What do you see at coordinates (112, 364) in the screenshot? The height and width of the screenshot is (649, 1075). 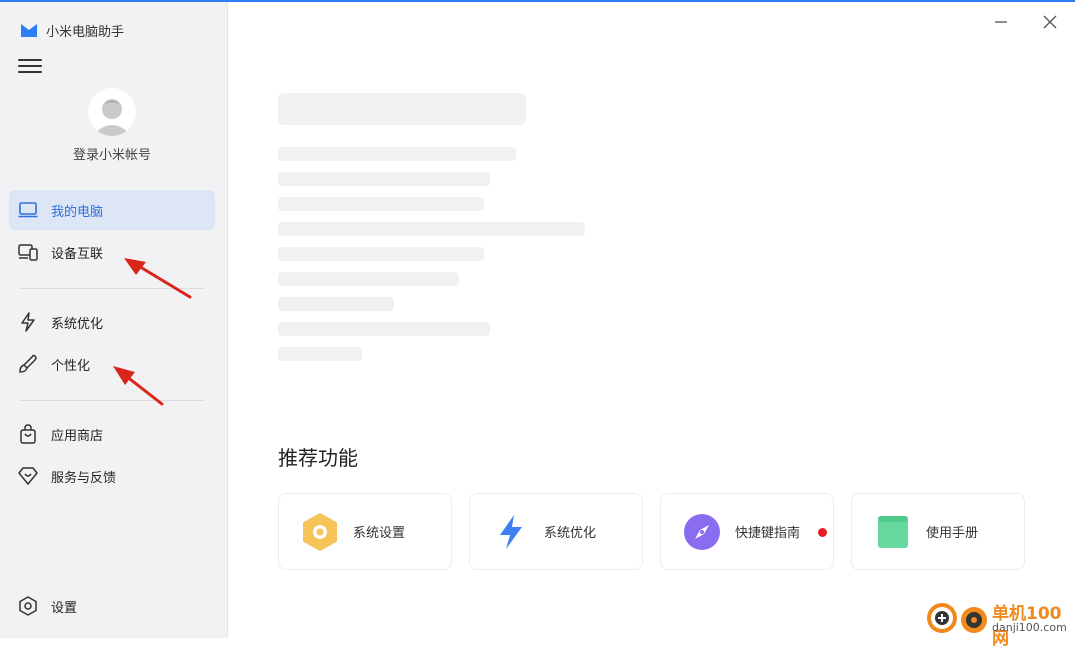 I see `sidebar-item-personalize: 个性化` at bounding box center [112, 364].